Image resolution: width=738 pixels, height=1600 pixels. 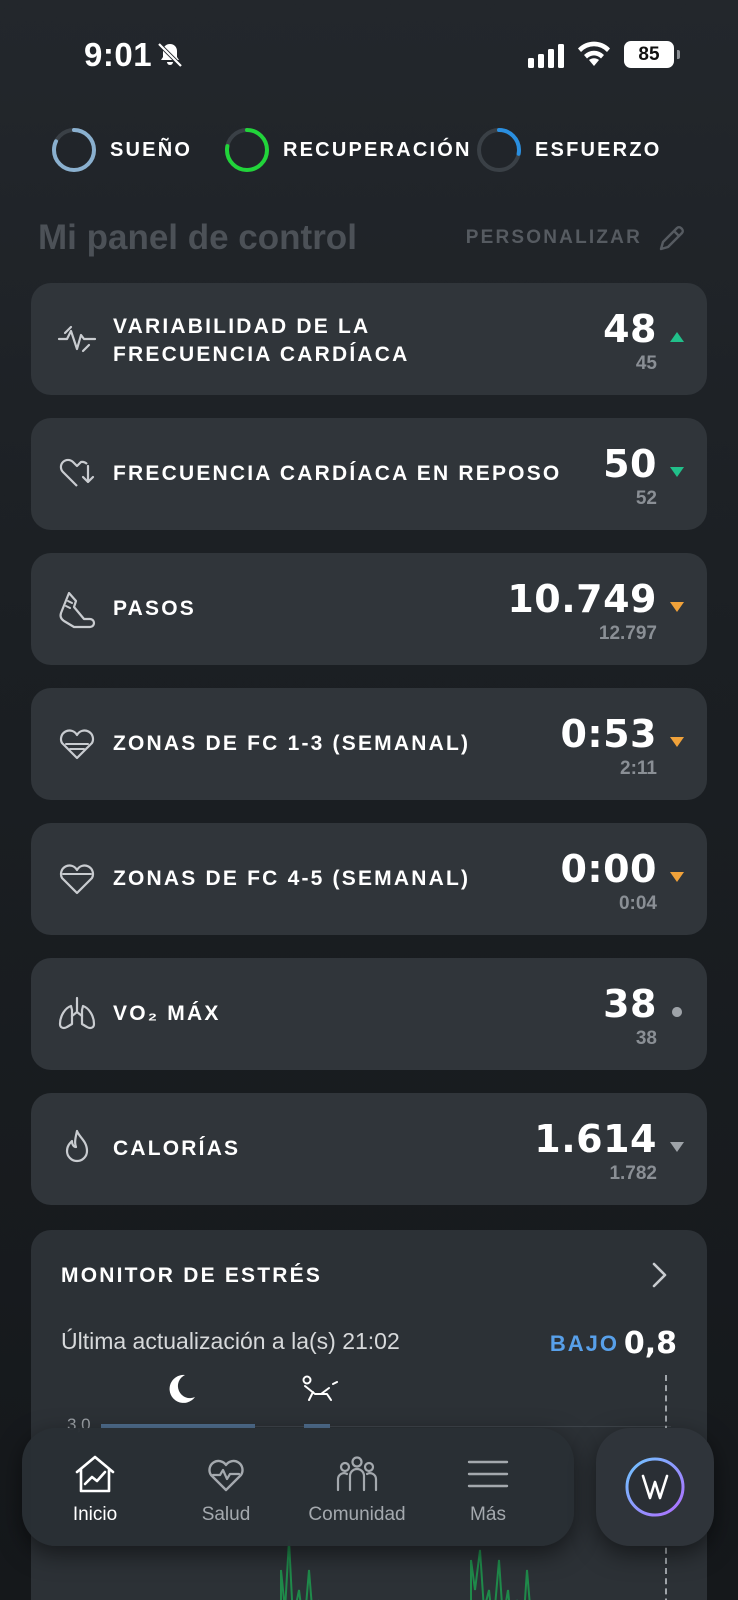 I want to click on shoe-icon, so click(x=77, y=610).